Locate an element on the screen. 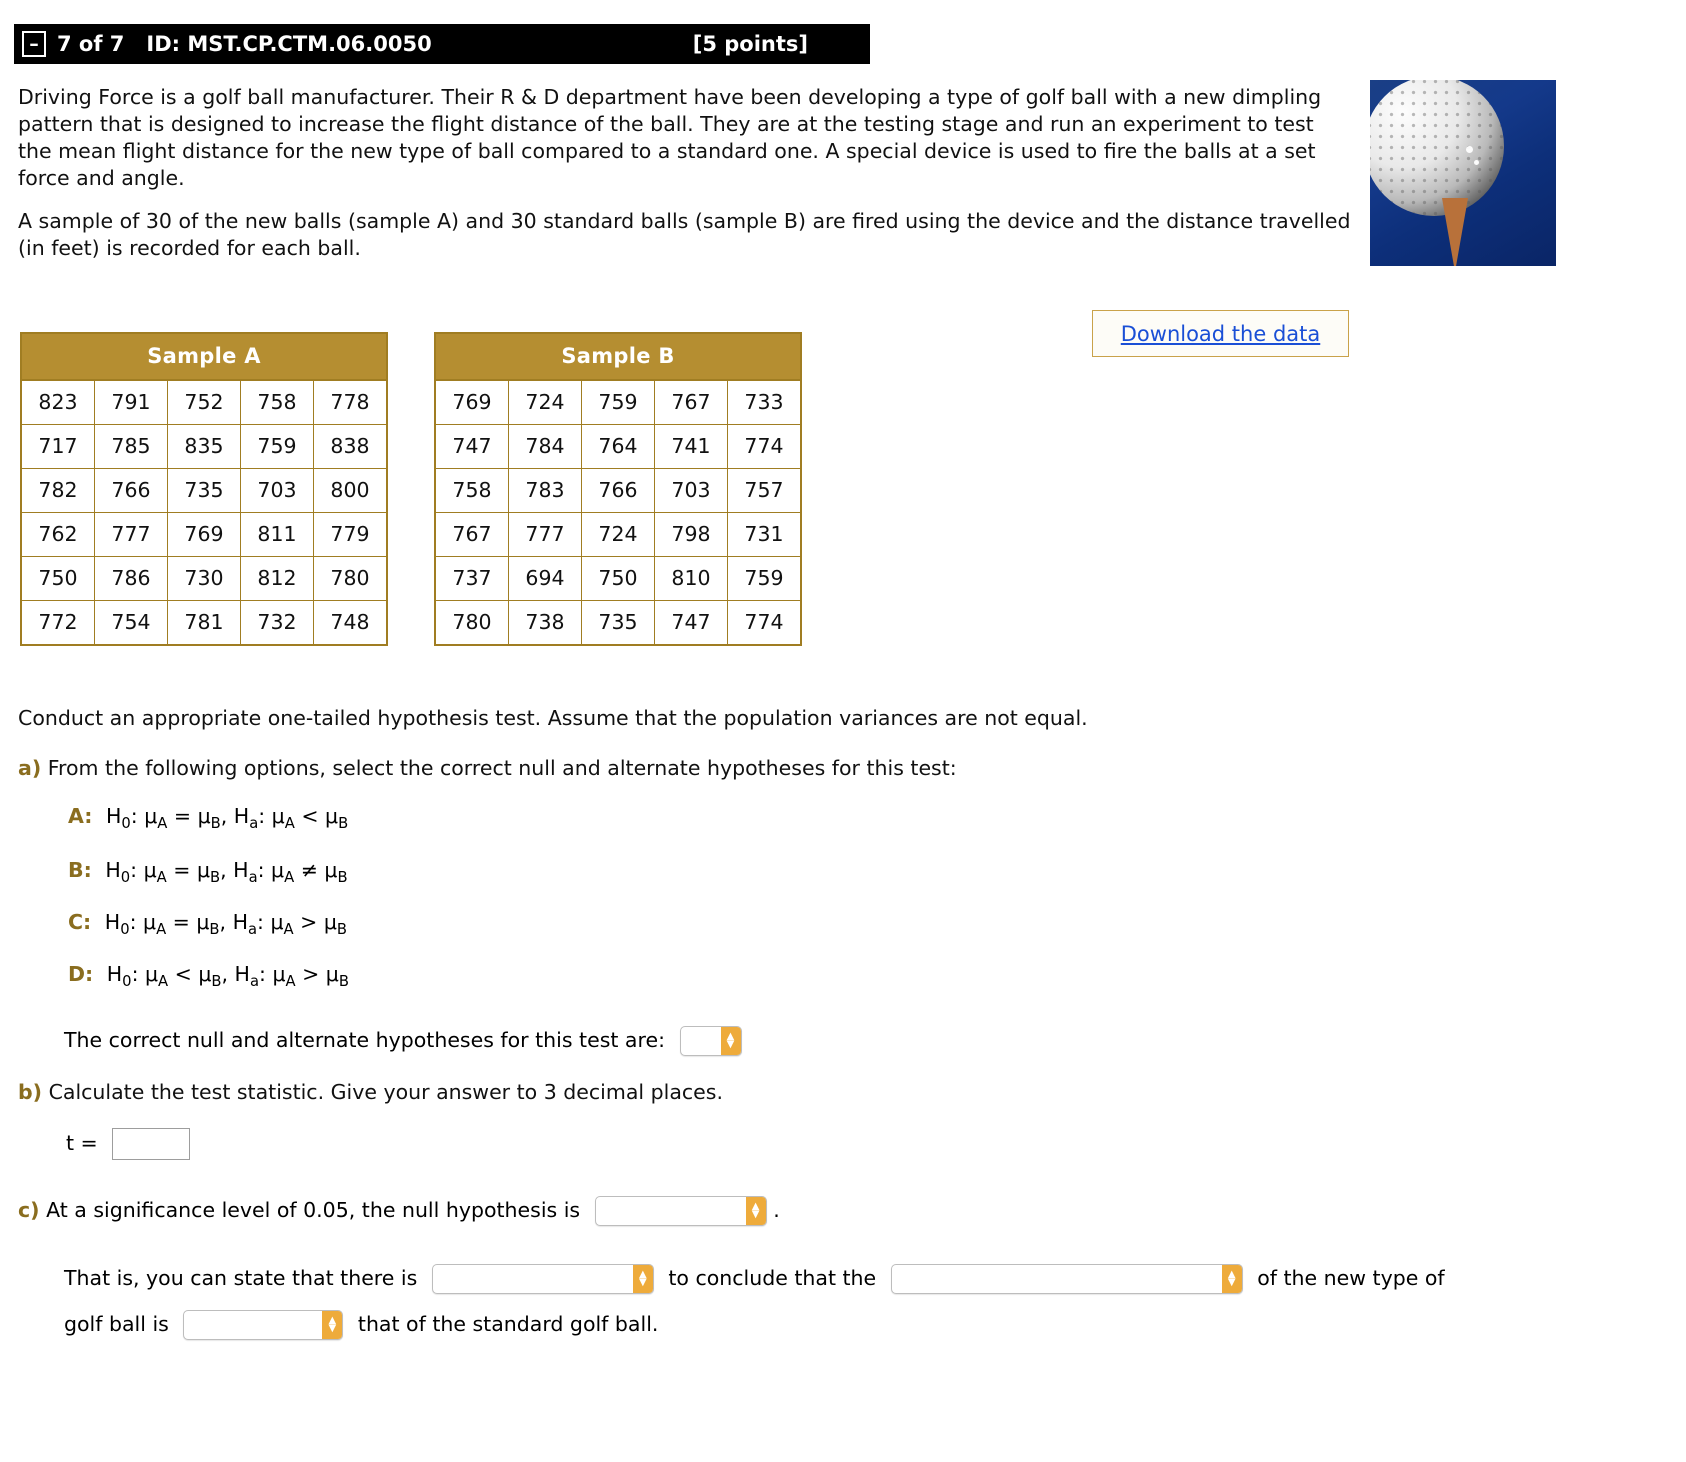 The height and width of the screenshot is (1462, 1686). minus-icon: – is located at coordinates (34, 44).